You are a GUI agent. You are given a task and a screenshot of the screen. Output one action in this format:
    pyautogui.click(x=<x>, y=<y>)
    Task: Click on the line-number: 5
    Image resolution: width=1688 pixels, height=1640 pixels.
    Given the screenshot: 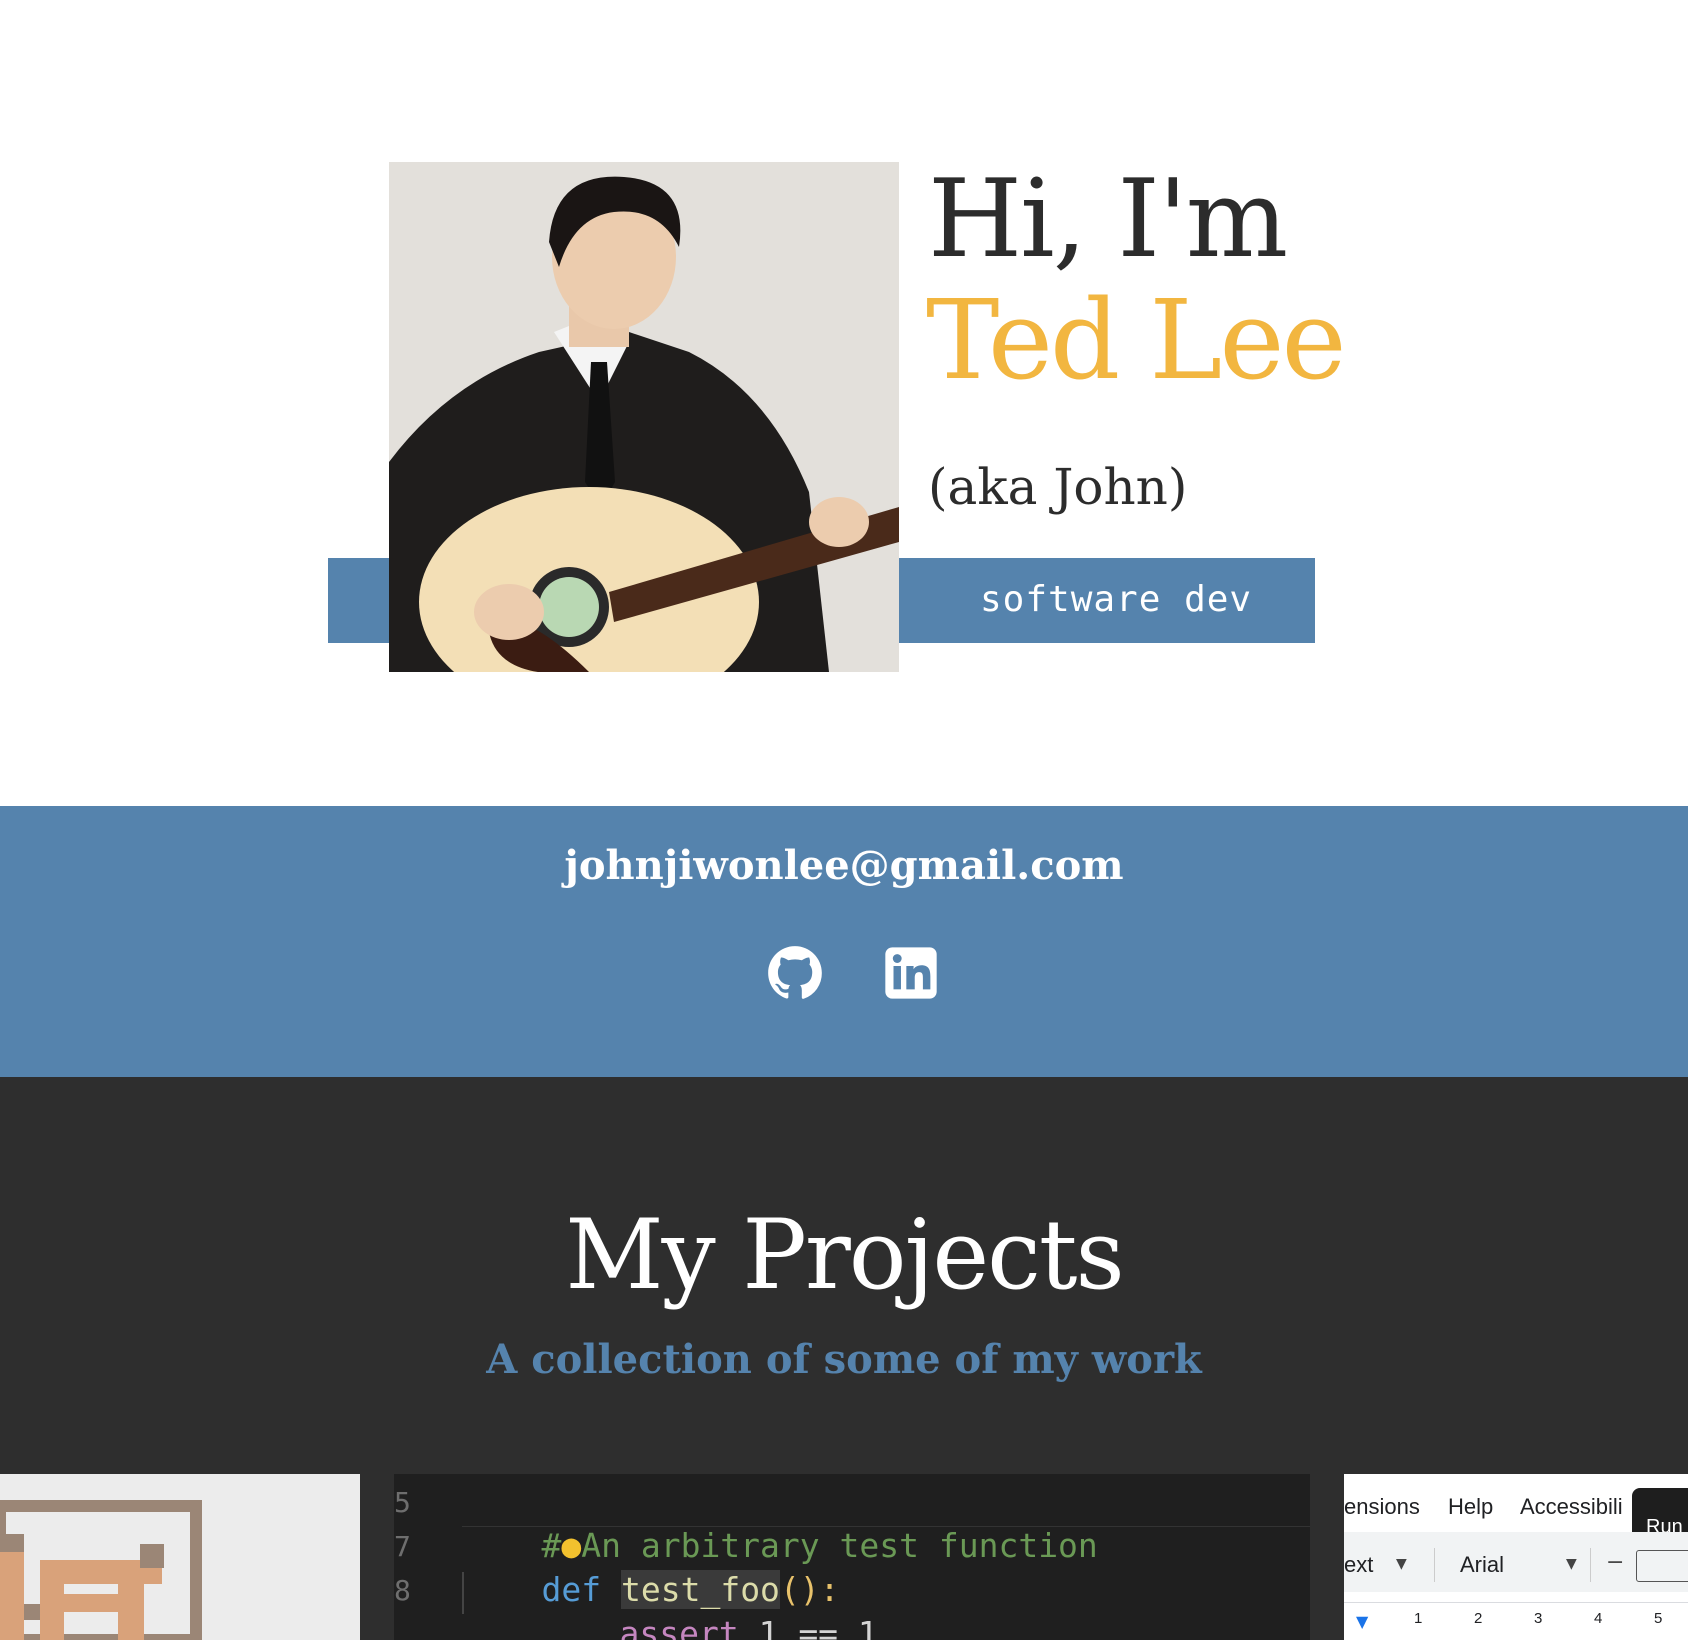 What is the action you would take?
    pyautogui.click(x=402, y=1502)
    